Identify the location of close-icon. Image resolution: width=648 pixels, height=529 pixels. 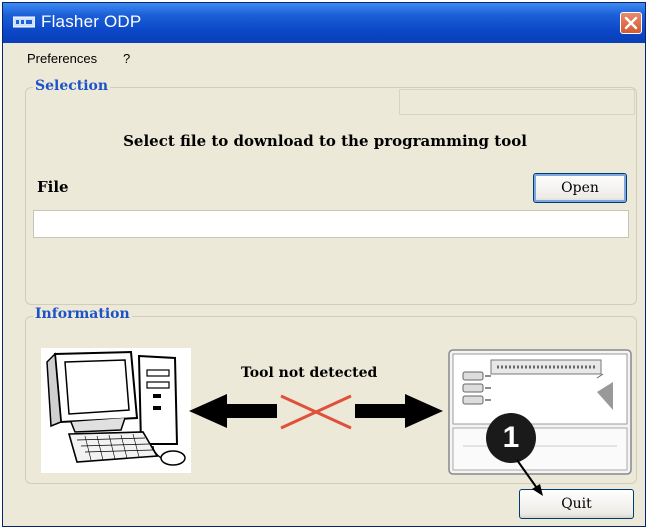
(631, 23).